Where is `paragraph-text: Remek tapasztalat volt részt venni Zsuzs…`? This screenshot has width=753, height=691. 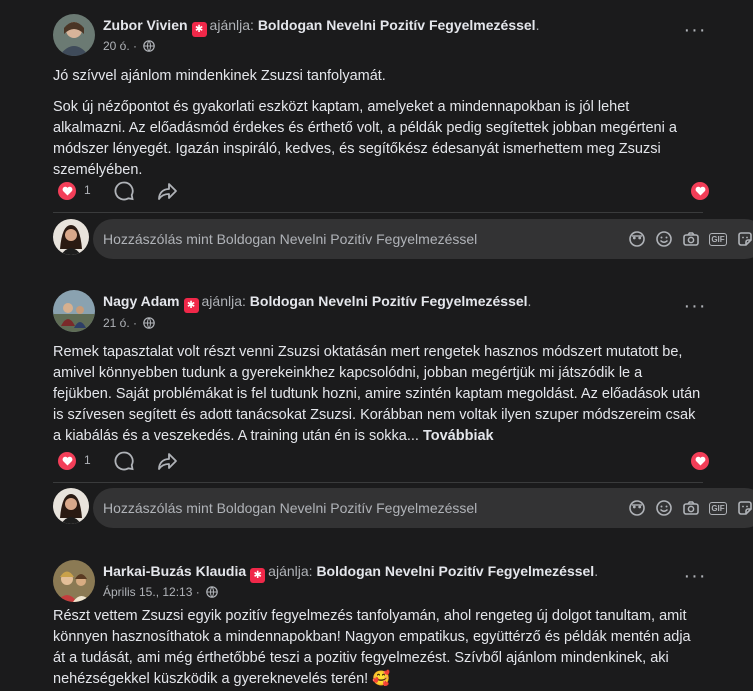 paragraph-text: Remek tapasztalat volt részt venni Zsuzs… is located at coordinates (377, 394).